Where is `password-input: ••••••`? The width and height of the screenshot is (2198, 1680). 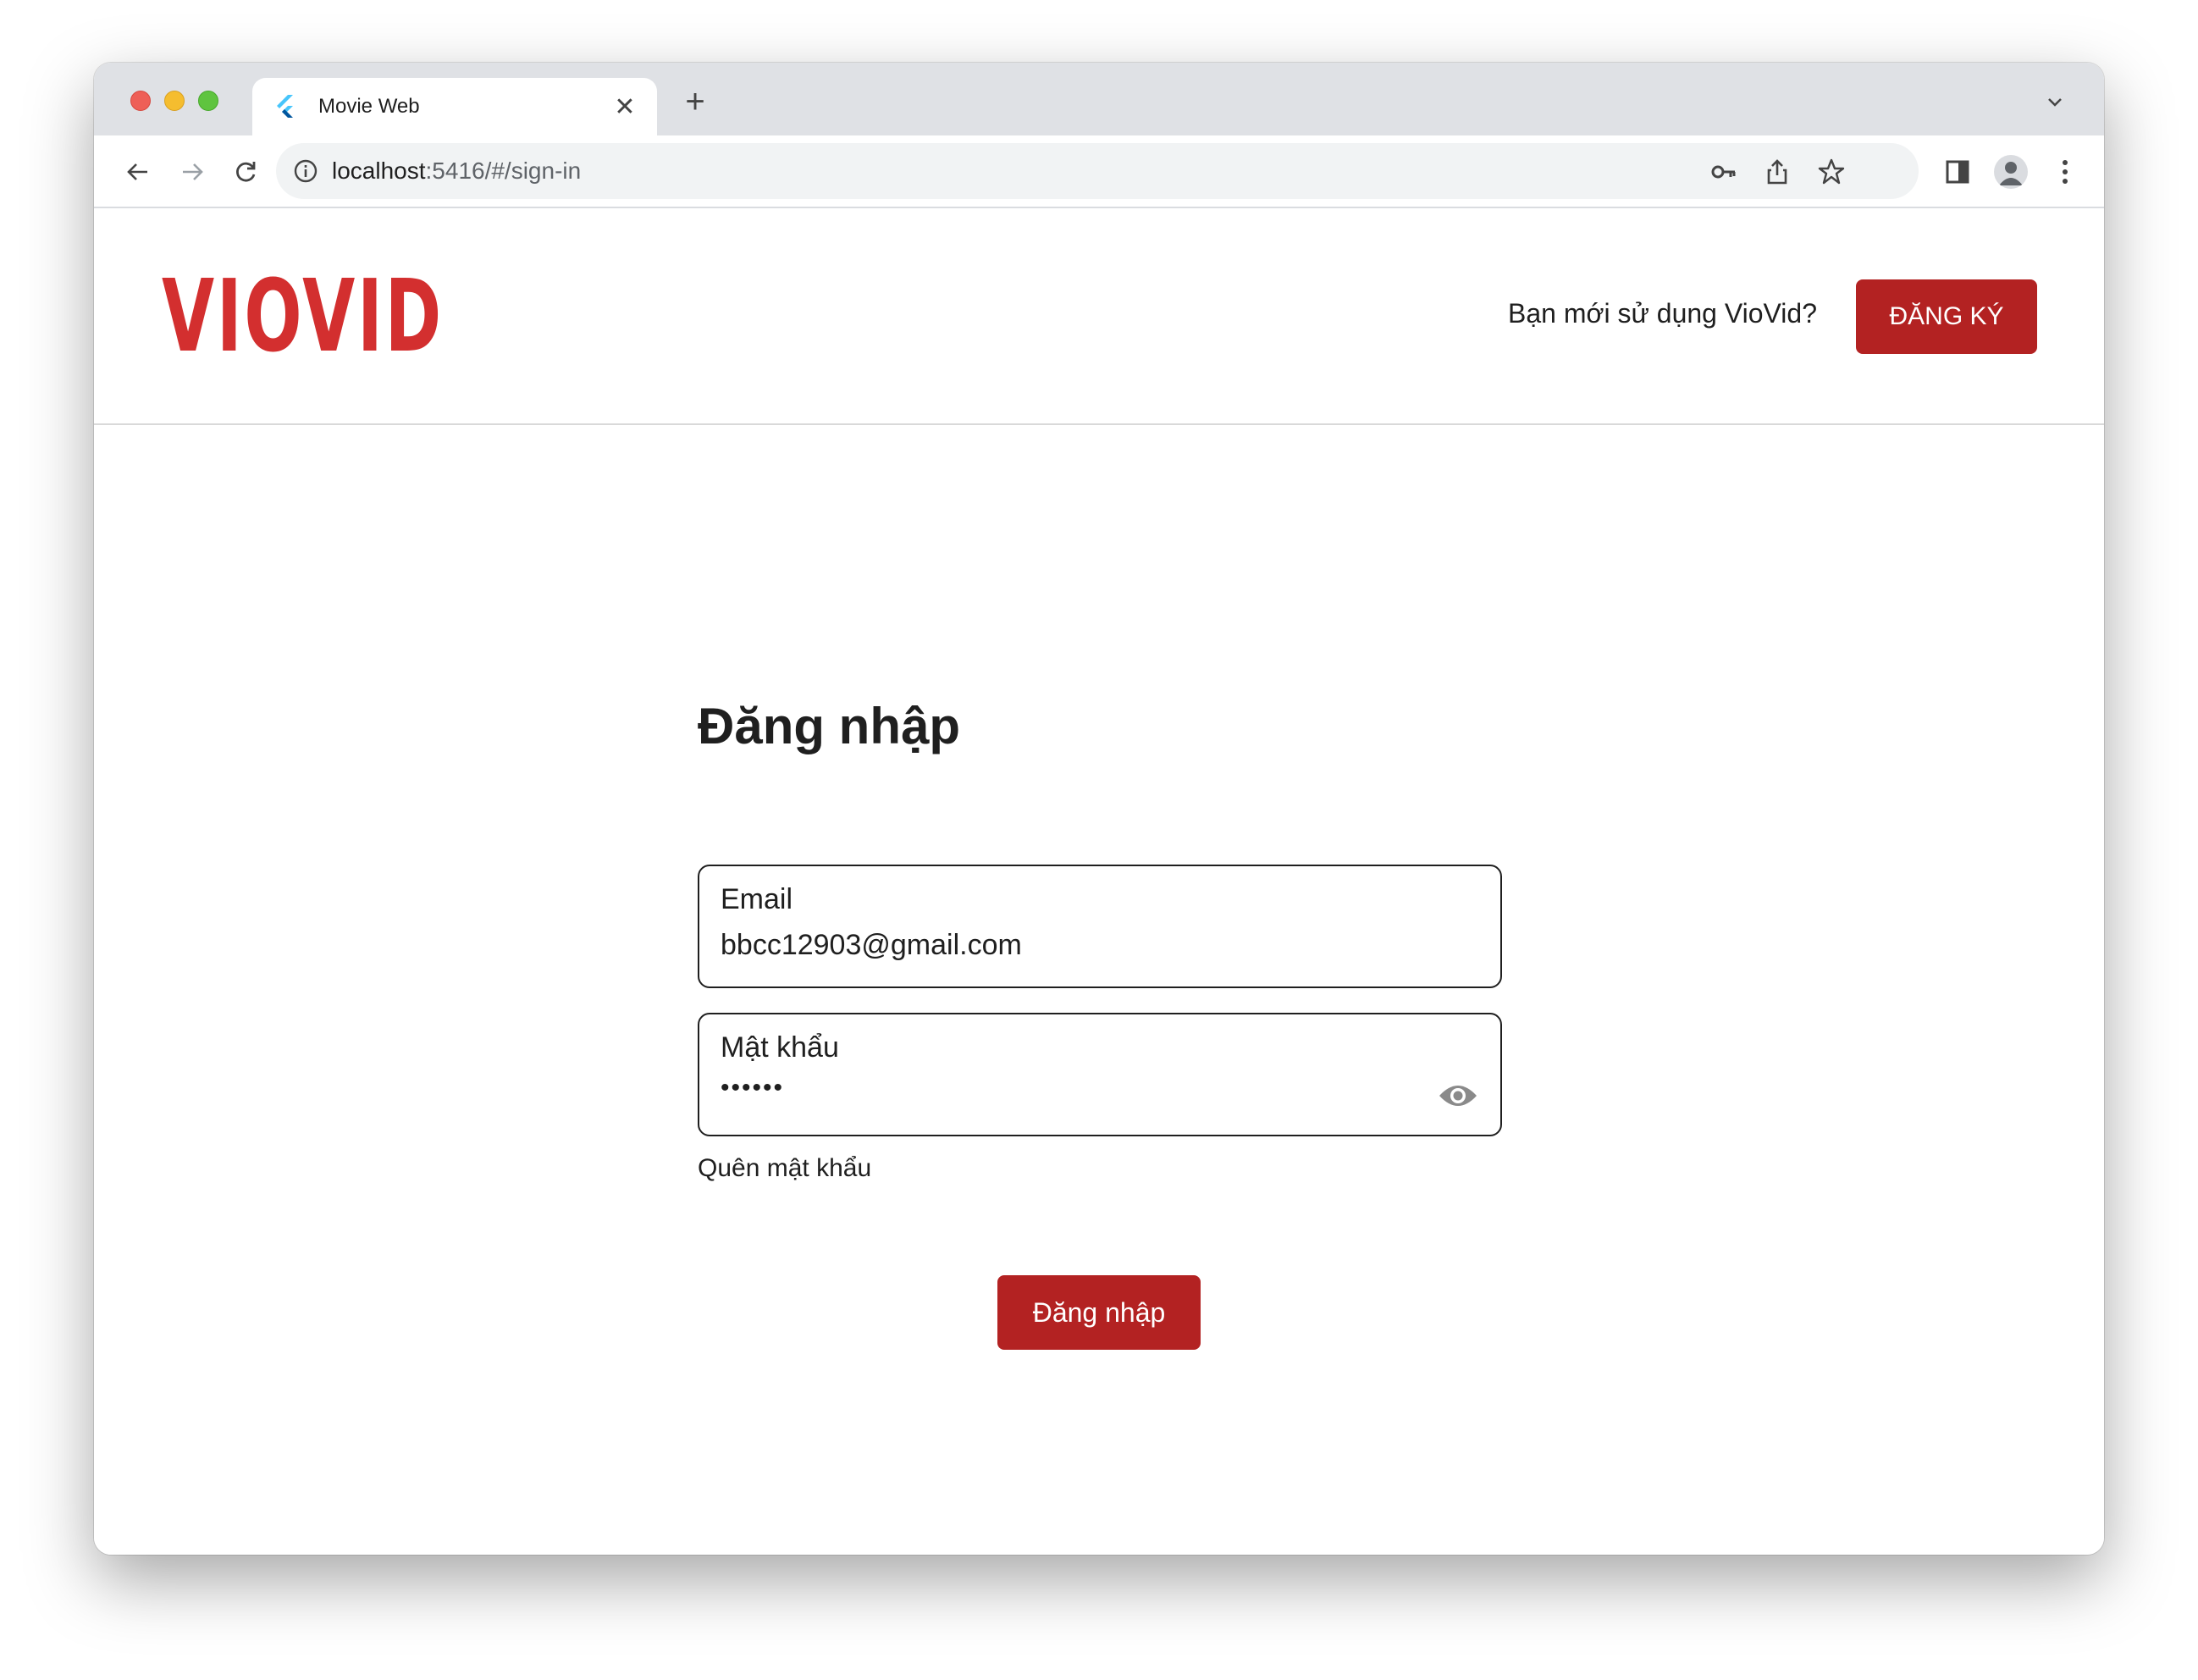
password-input: •••••• is located at coordinates (752, 1088).